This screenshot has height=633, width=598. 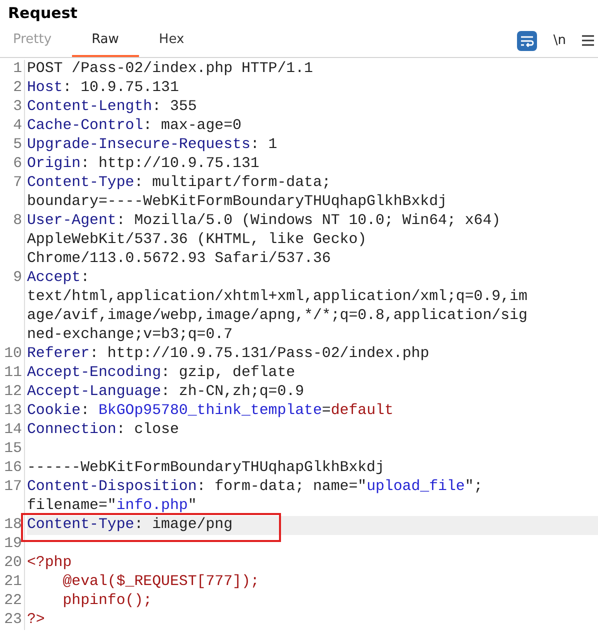 I want to click on code-line: ------WebKitFormBoundaryTHUqhapGlkhBxkdj, so click(x=205, y=468).